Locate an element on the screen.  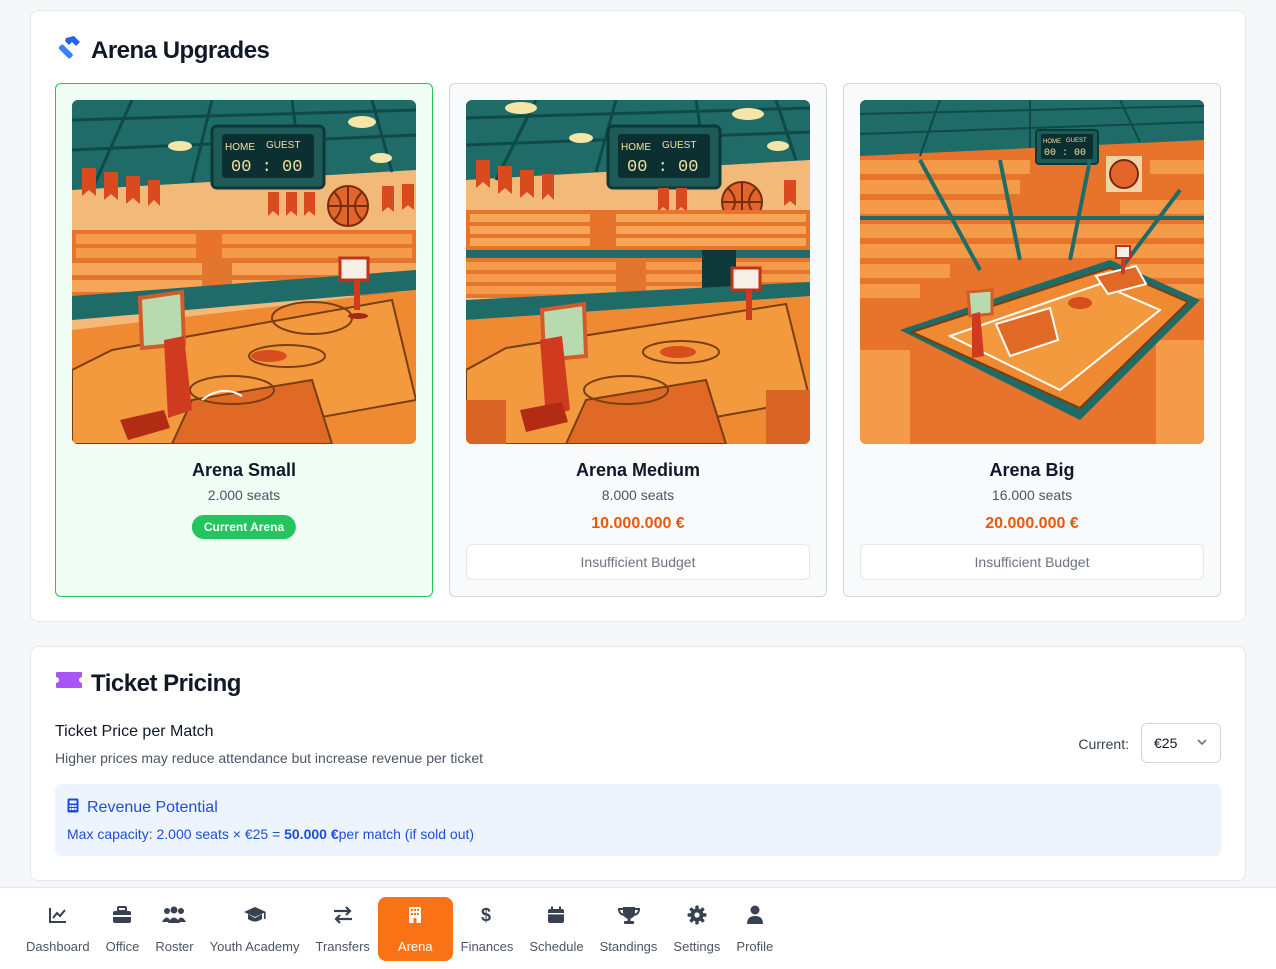
nav-item-dashboard: Dashboard is located at coordinates (58, 929).